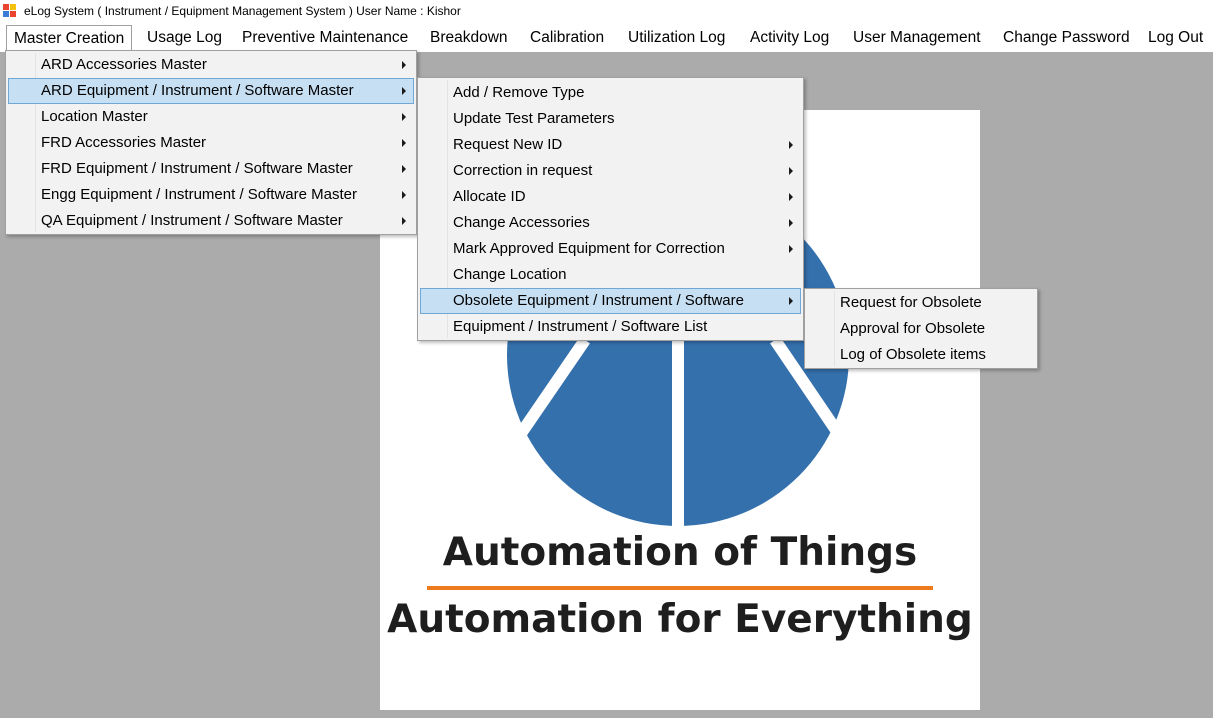 This screenshot has height=718, width=1213. I want to click on menu-item-label: Mark Approved Equipment for Correction, so click(589, 248).